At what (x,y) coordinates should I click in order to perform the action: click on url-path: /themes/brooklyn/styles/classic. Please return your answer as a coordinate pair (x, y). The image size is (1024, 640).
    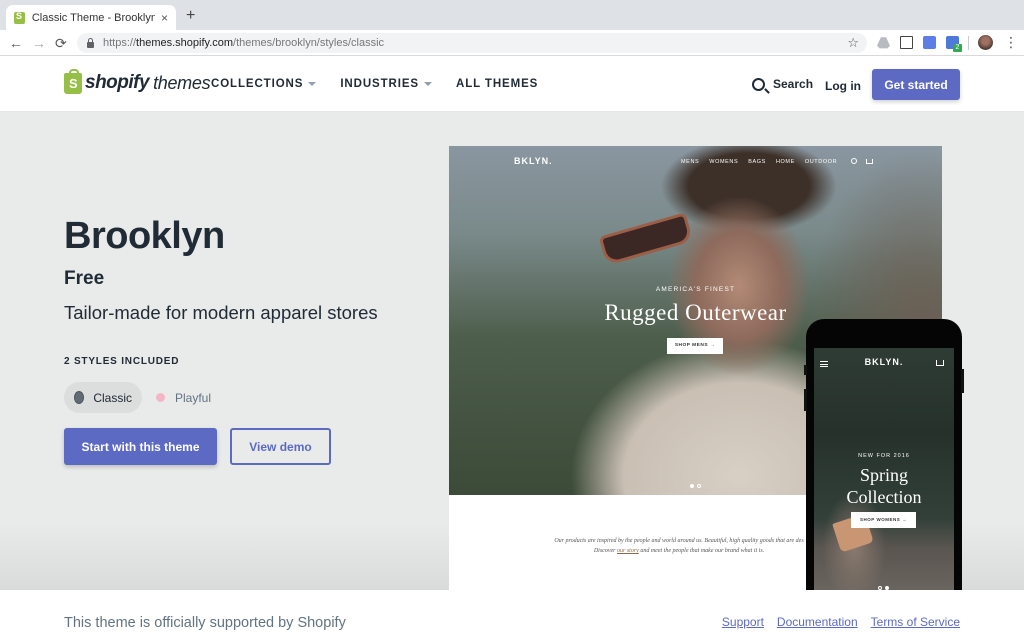
    Looking at the image, I should click on (309, 43).